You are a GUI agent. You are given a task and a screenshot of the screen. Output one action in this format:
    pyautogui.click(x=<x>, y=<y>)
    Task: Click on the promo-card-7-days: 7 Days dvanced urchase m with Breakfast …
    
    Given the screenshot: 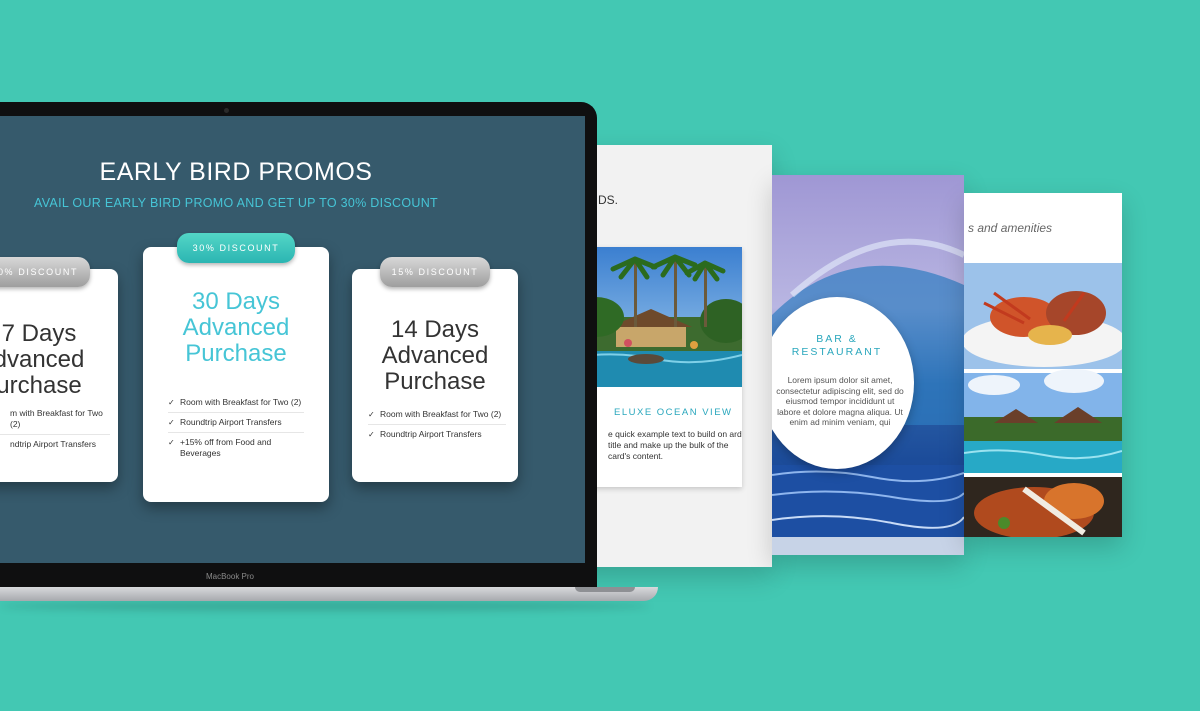 What is the action you would take?
    pyautogui.click(x=59, y=375)
    